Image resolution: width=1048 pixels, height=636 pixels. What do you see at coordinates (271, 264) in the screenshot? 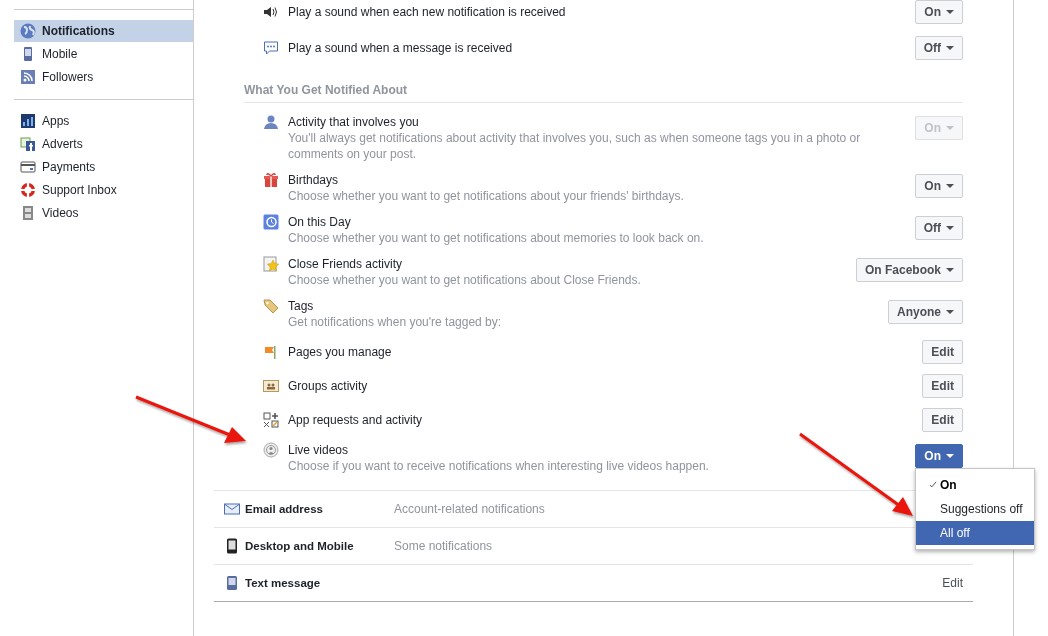
I see `star-icon` at bounding box center [271, 264].